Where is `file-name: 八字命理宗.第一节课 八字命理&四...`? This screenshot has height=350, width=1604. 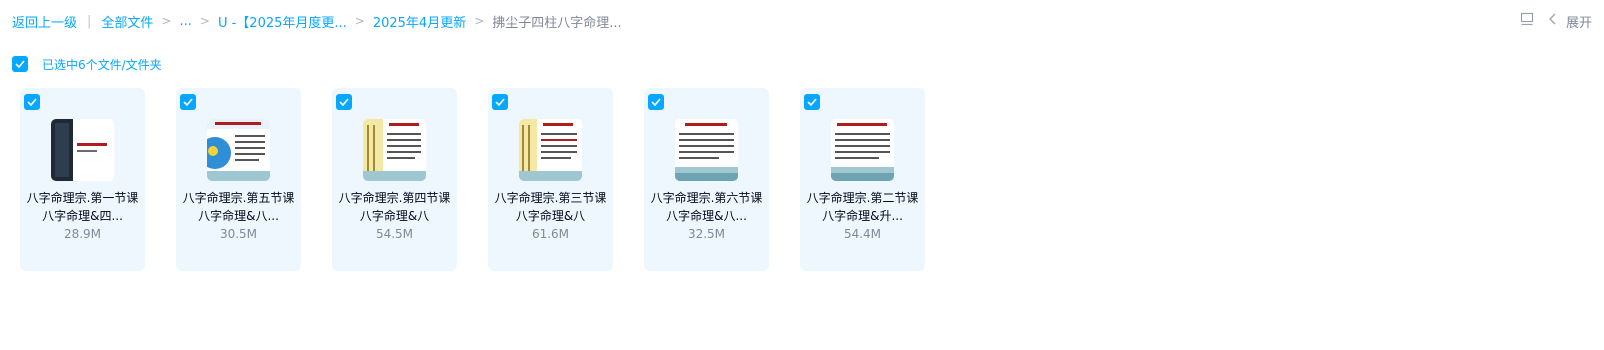 file-name: 八字命理宗.第一节课 八字命理&四... is located at coordinates (82, 207).